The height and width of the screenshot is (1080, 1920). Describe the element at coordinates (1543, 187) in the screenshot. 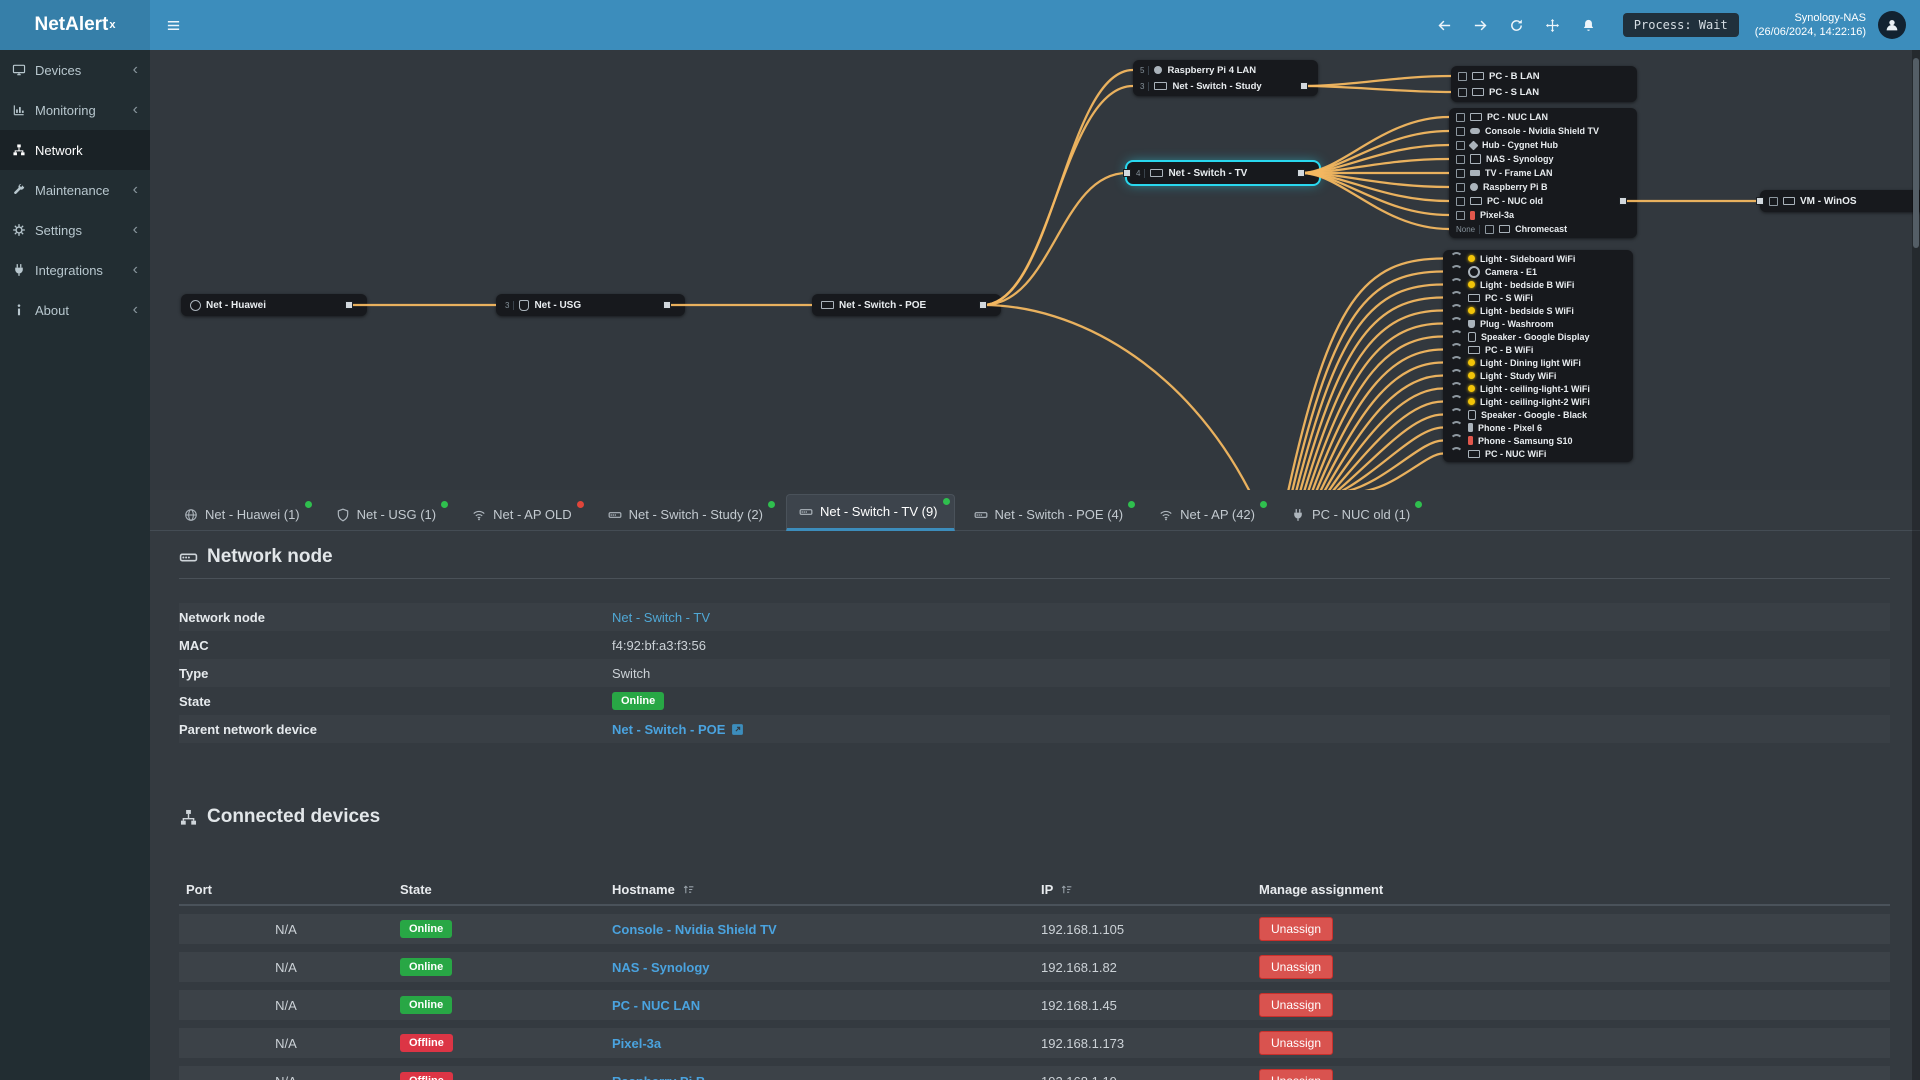

I see `device-node-row: Raspberry Pi B` at that location.